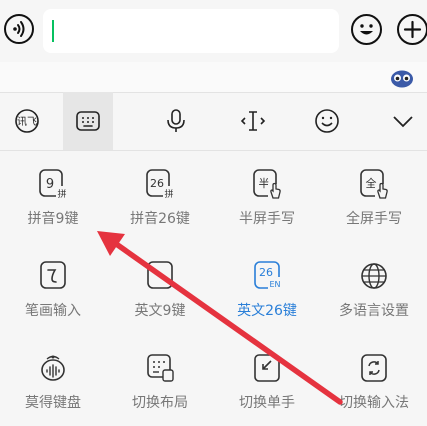  Describe the element at coordinates (61, 194) in the screenshot. I see `pinyin-9-icon-sub: 拼` at that location.